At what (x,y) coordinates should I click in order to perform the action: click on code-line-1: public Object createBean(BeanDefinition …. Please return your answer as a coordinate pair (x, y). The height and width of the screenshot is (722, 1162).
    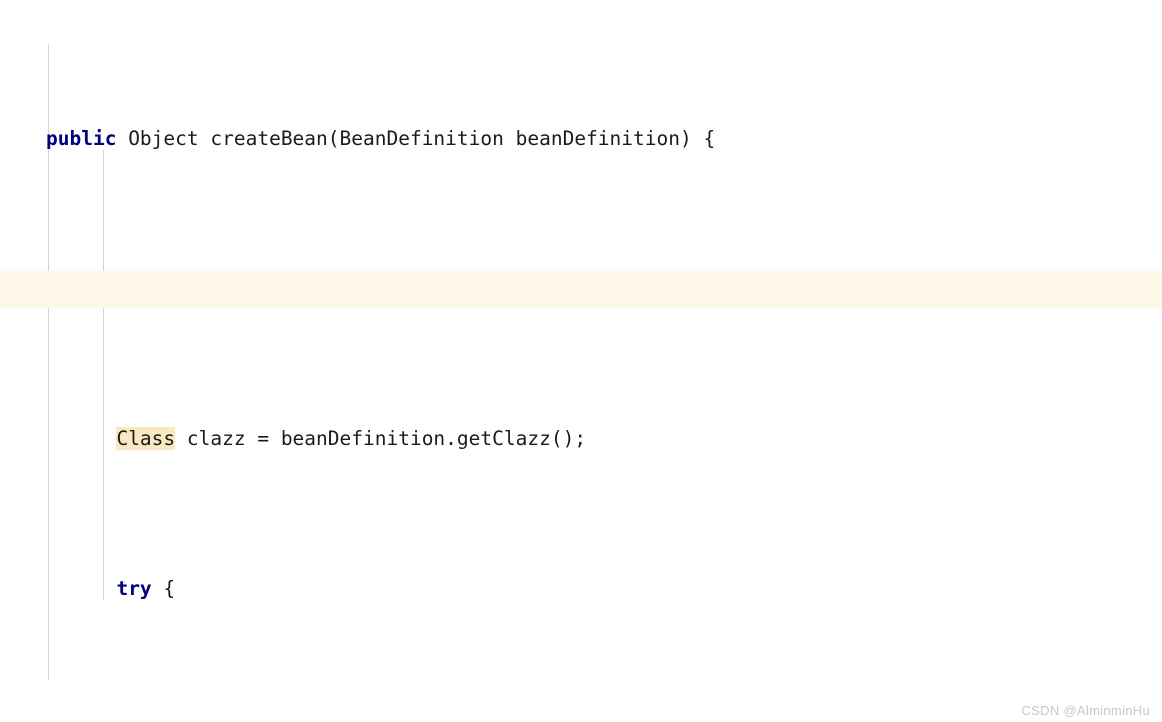
    Looking at the image, I should click on (604, 139).